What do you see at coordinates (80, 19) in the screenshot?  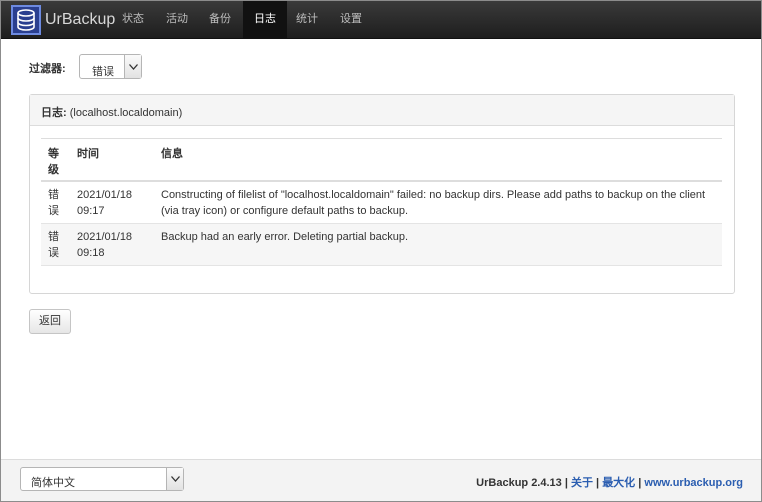 I see `brand-name: UrBackup` at bounding box center [80, 19].